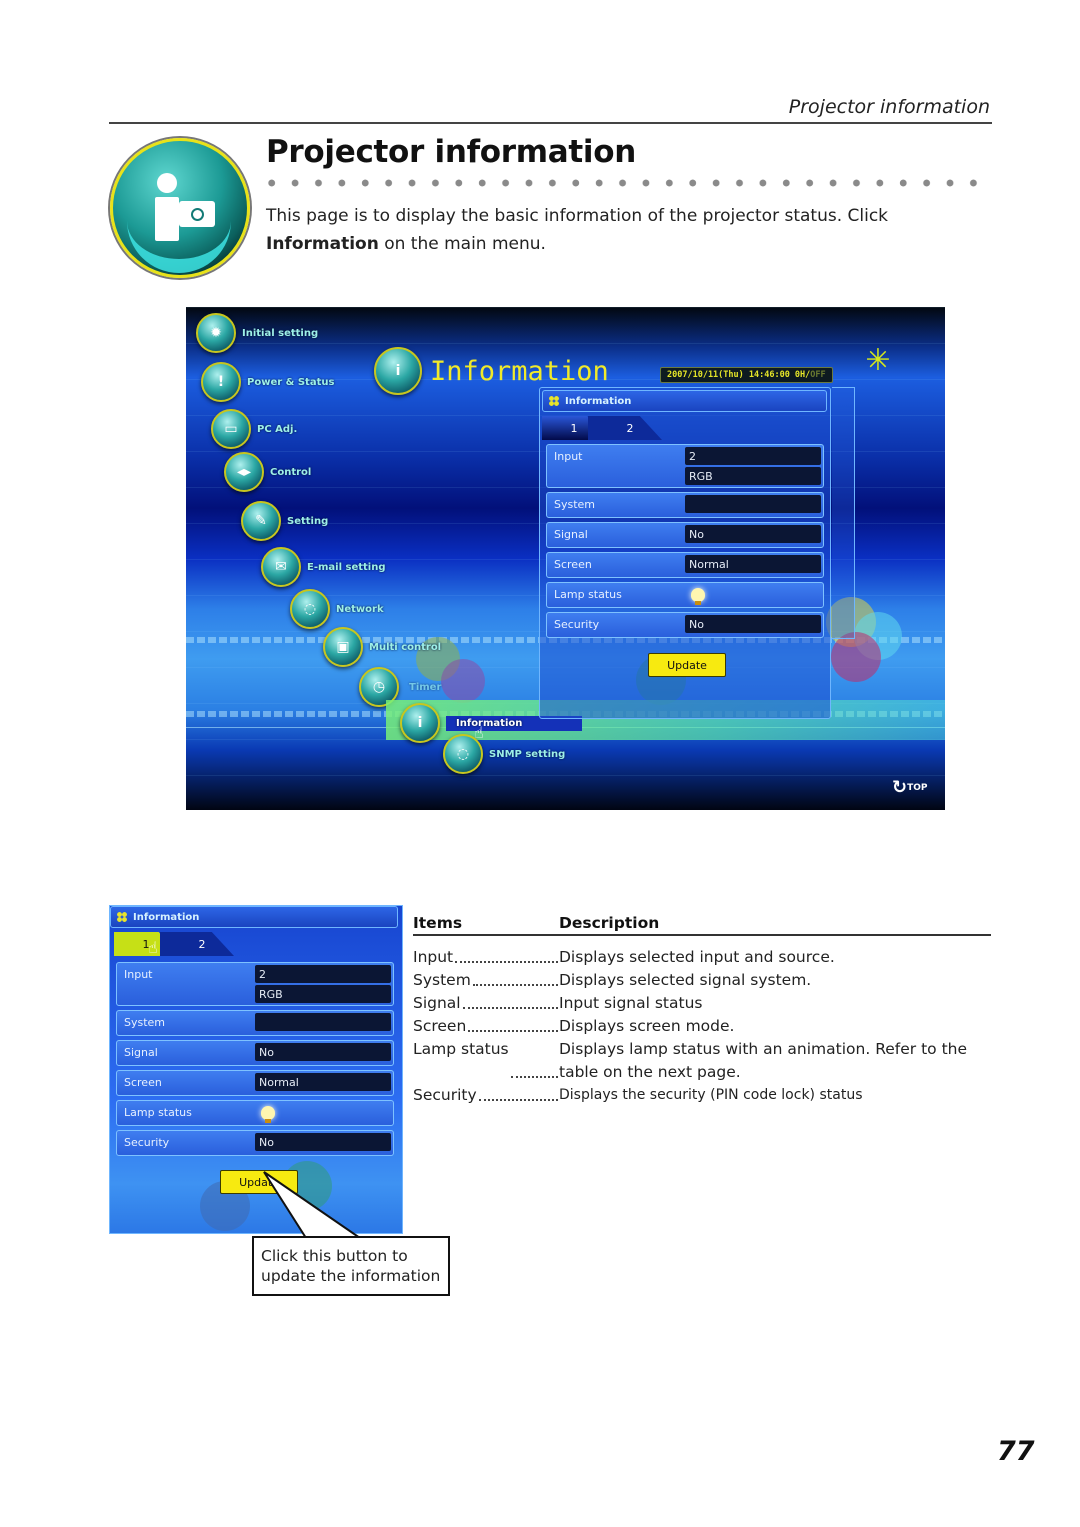 This screenshot has width=1080, height=1527. What do you see at coordinates (313, 1205) in the screenshot?
I see `callout-pointer` at bounding box center [313, 1205].